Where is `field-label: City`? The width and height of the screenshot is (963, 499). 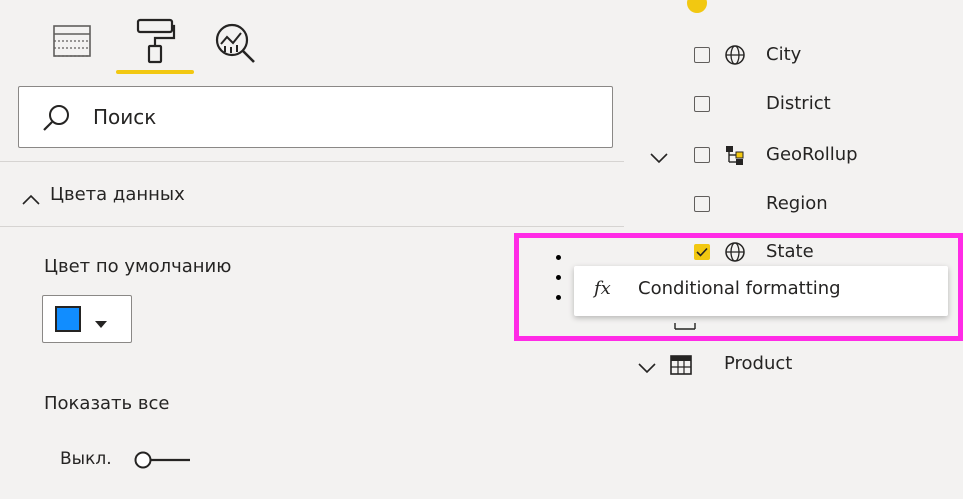
field-label: City is located at coordinates (784, 54).